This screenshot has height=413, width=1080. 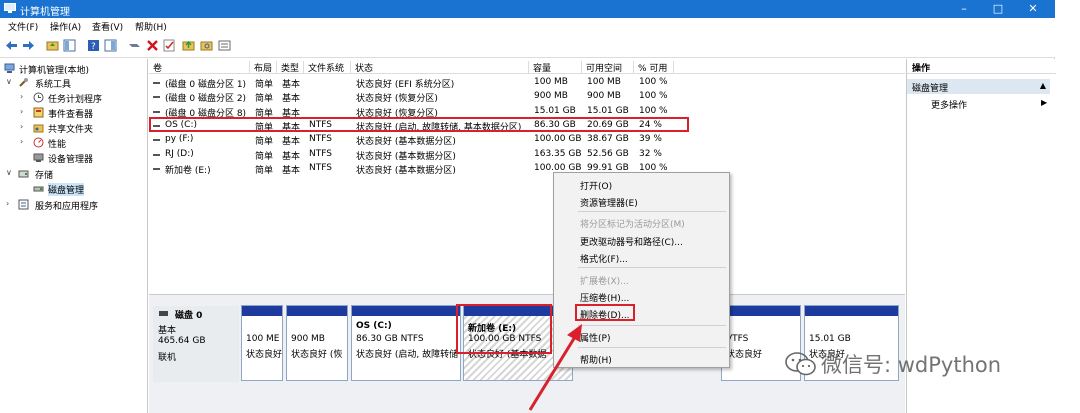 I want to click on volume-cell-name: (磁盘 0 磁盘分区 2), so click(x=206, y=99).